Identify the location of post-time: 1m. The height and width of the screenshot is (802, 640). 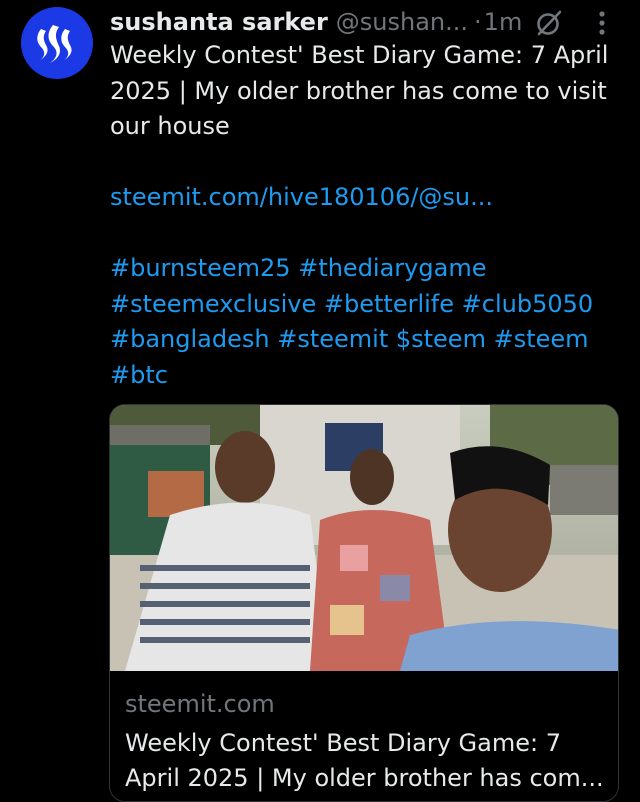
(503, 22).